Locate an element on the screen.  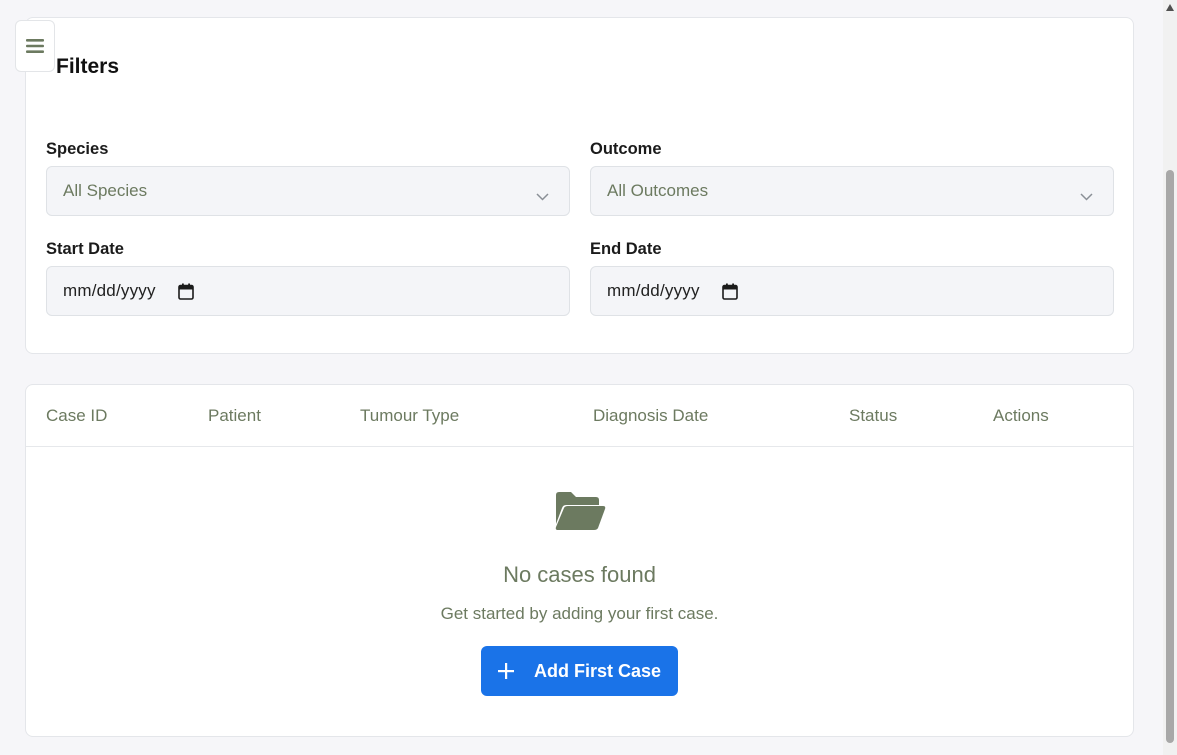
end-date-input: mm/dd/yyyy is located at coordinates (852, 291).